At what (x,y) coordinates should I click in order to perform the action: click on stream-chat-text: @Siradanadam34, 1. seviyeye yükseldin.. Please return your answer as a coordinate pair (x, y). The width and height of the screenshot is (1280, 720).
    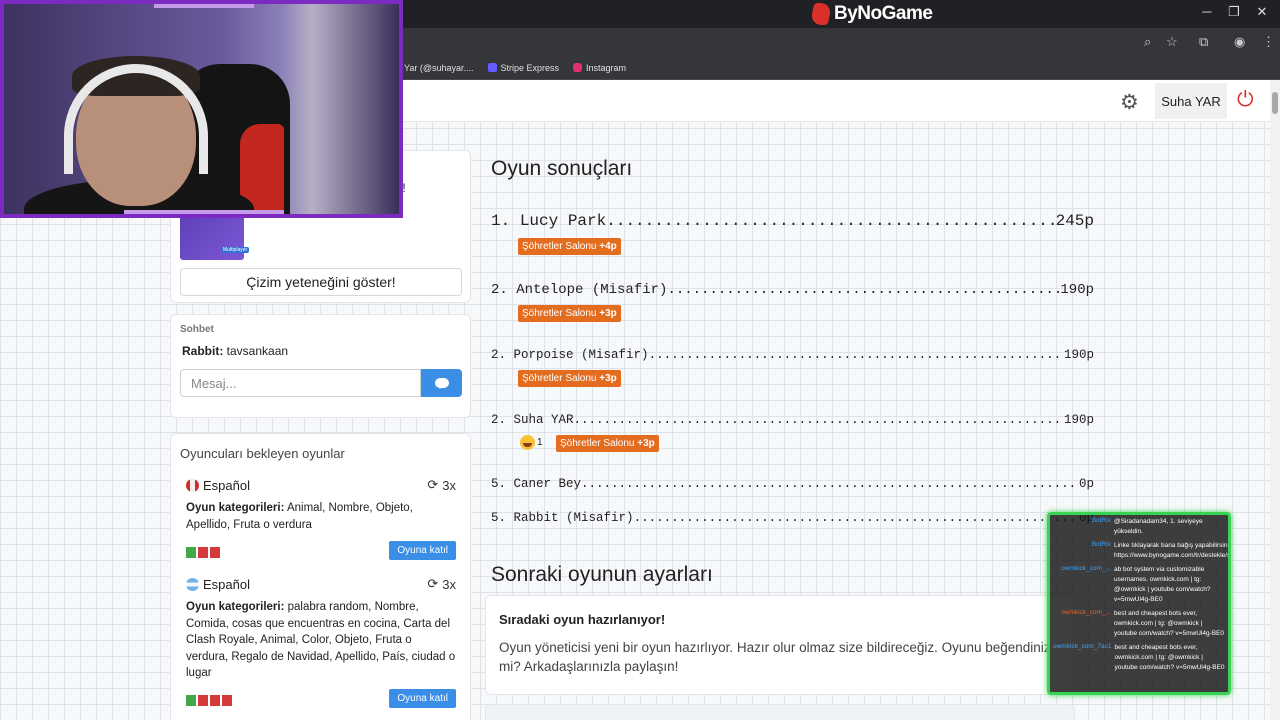
    Looking at the image, I should click on (1158, 526).